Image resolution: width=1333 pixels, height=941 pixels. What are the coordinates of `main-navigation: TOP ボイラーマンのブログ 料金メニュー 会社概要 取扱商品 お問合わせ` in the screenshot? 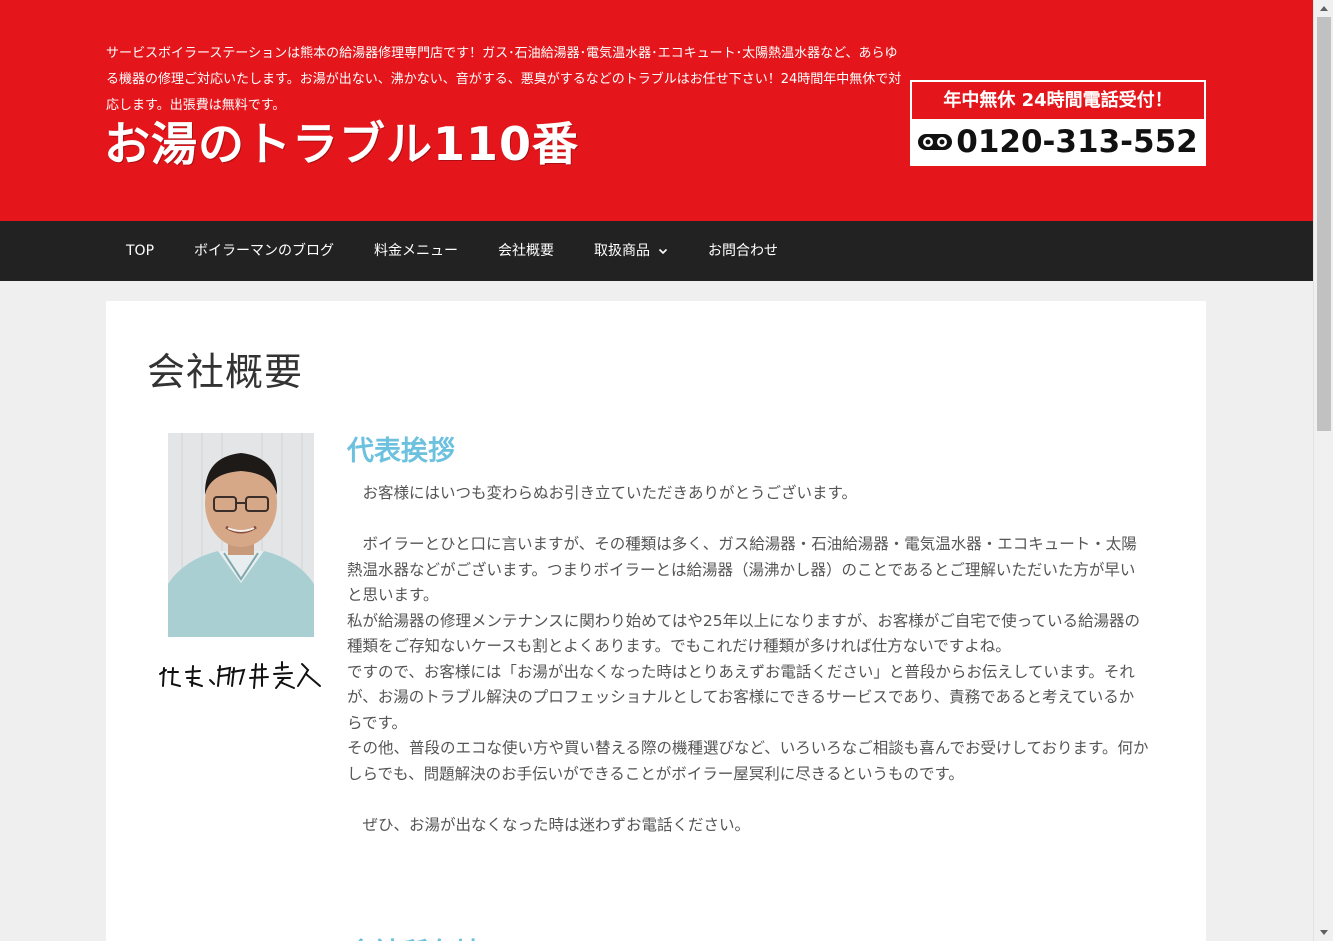 It's located at (656, 251).